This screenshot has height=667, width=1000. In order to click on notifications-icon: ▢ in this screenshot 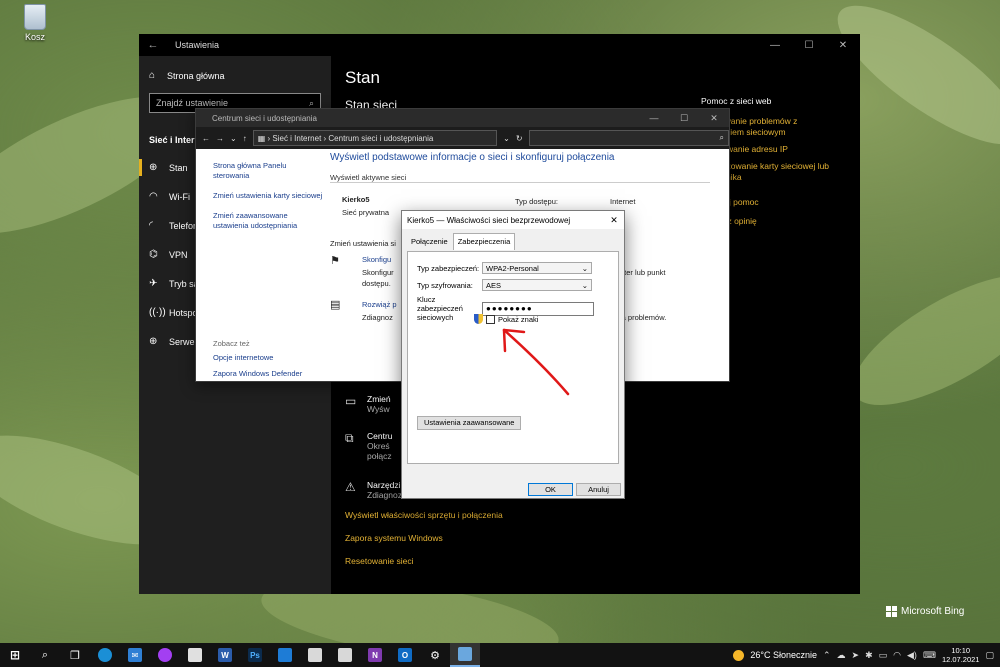, I will do `click(989, 655)`.